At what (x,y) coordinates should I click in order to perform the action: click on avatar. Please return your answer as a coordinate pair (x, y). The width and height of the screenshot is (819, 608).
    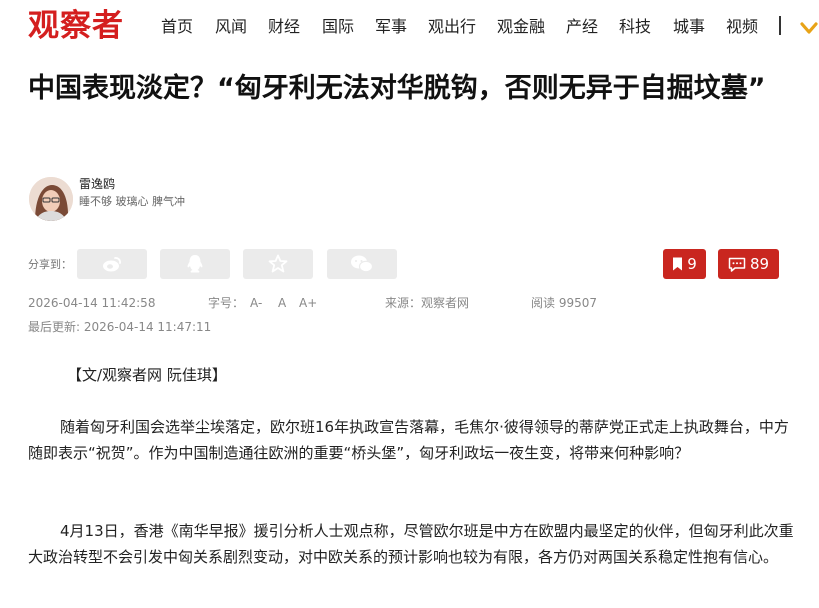
    Looking at the image, I should click on (51, 199).